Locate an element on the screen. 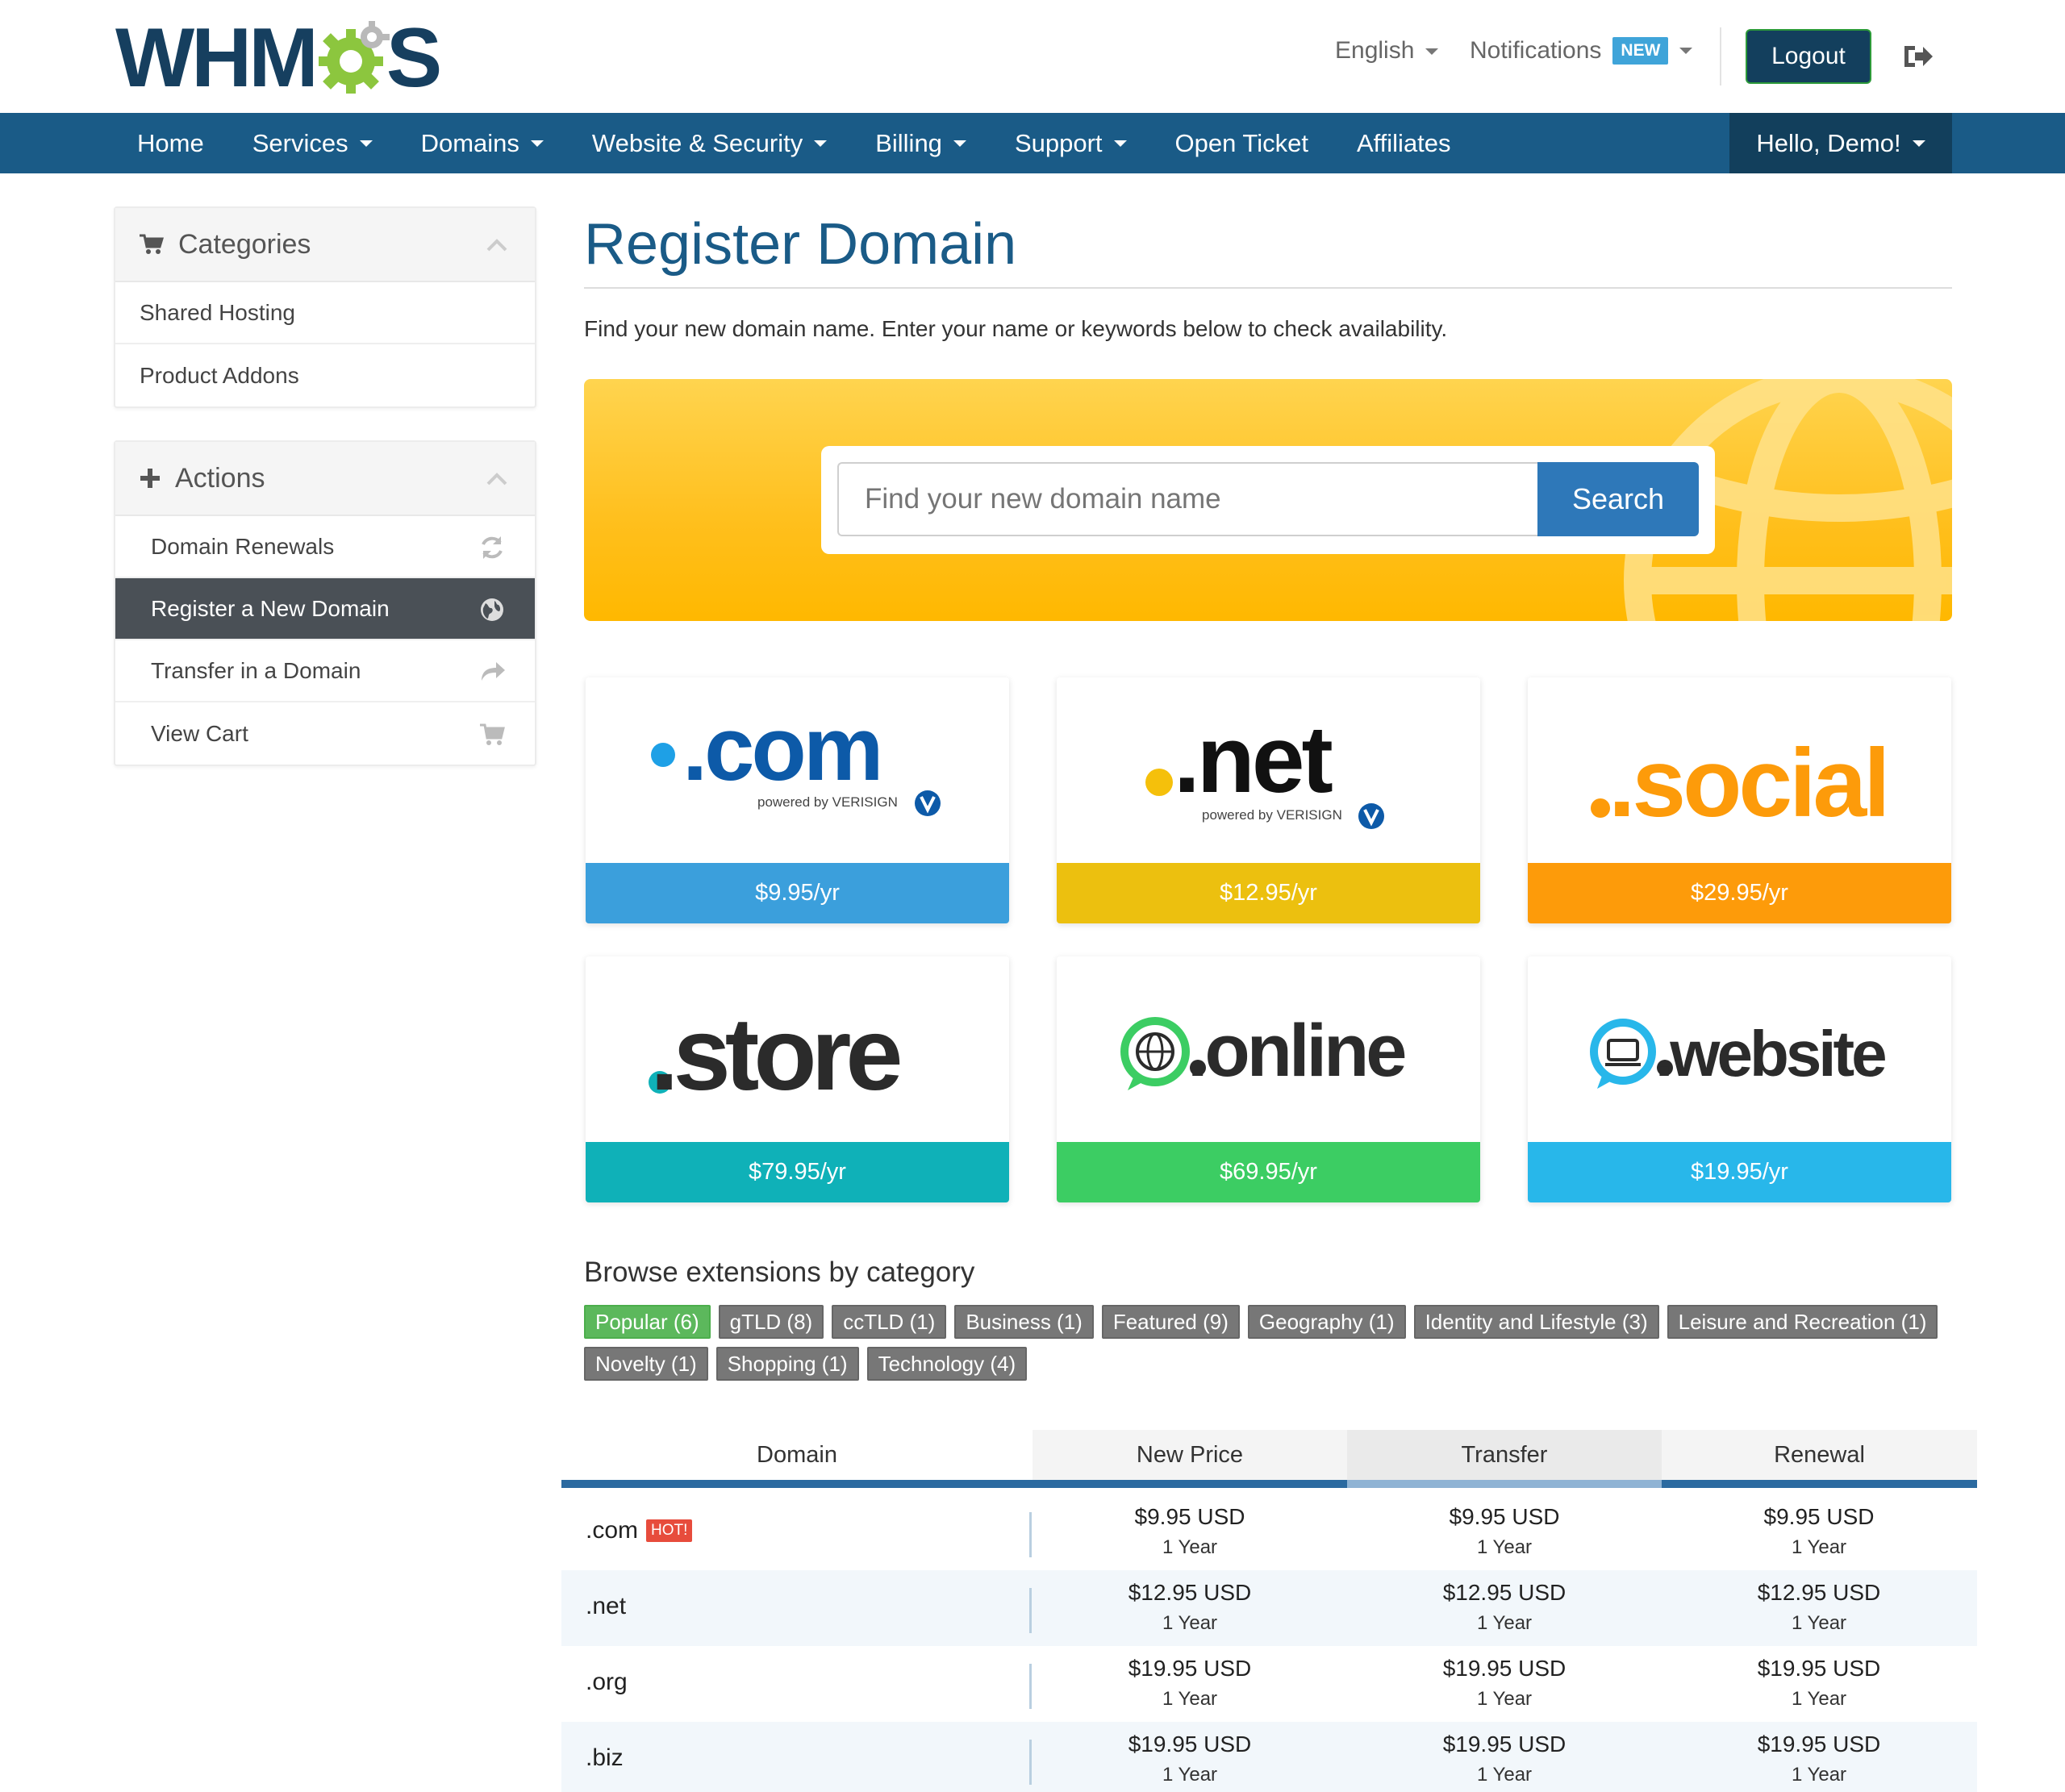  tld-cell: .biz is located at coordinates (605, 1758).